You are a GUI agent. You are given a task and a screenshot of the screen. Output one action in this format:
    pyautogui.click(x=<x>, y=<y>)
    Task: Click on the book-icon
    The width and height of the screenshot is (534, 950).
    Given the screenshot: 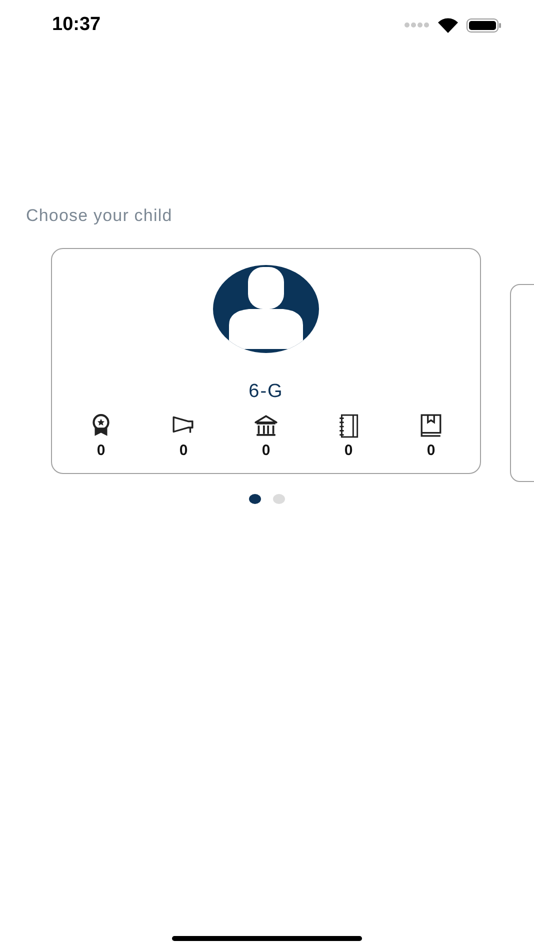 What is the action you would take?
    pyautogui.click(x=431, y=425)
    